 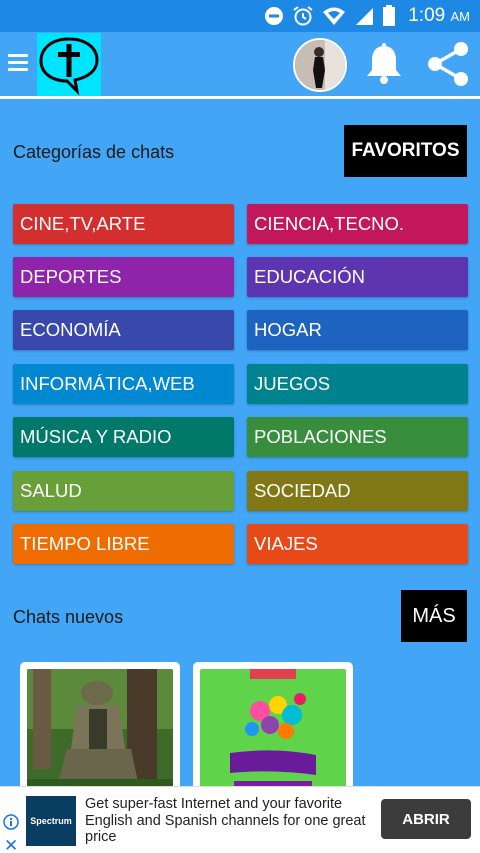 What do you see at coordinates (303, 16) in the screenshot?
I see `alarm-icon` at bounding box center [303, 16].